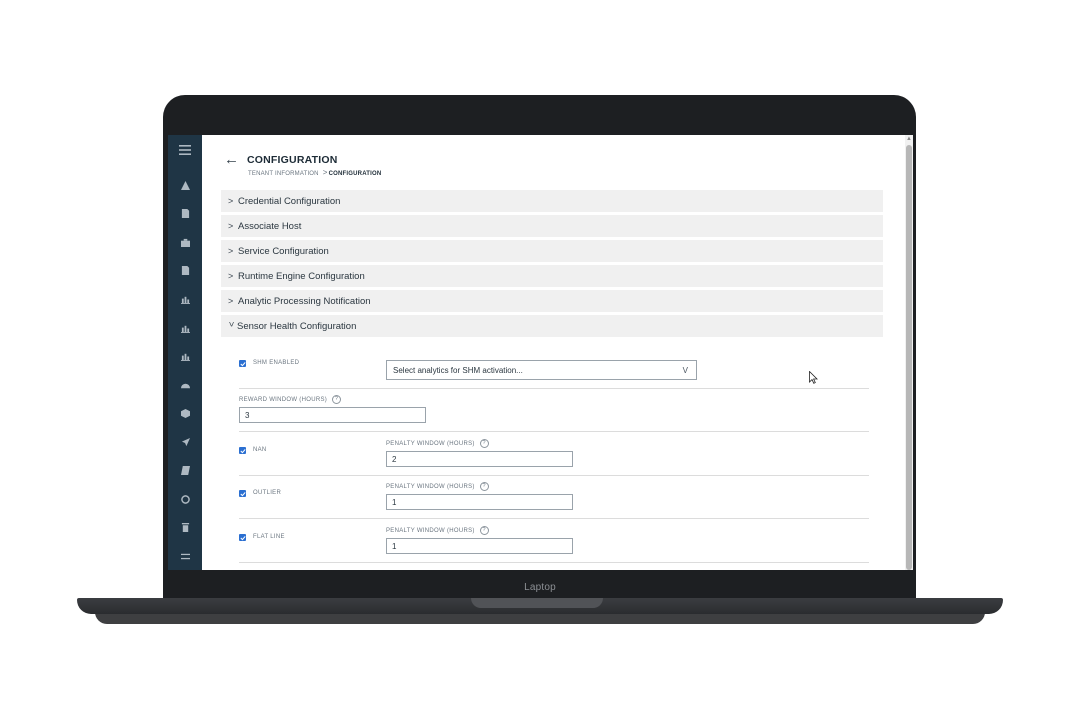  I want to click on reward-window-label: REWARD WINDOW (HOURS)?, so click(290, 399).